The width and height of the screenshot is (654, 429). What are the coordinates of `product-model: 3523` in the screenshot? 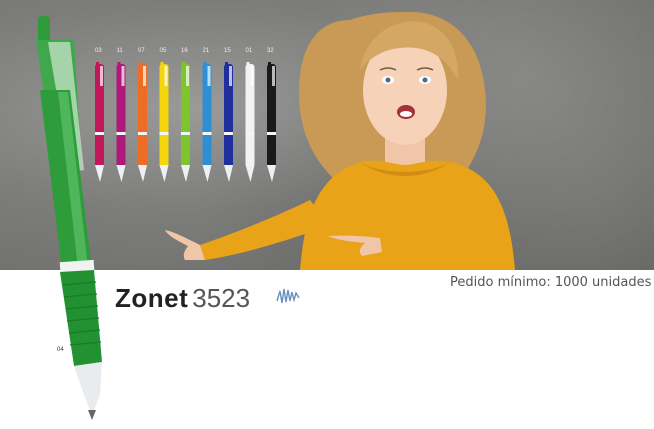 It's located at (221, 298).